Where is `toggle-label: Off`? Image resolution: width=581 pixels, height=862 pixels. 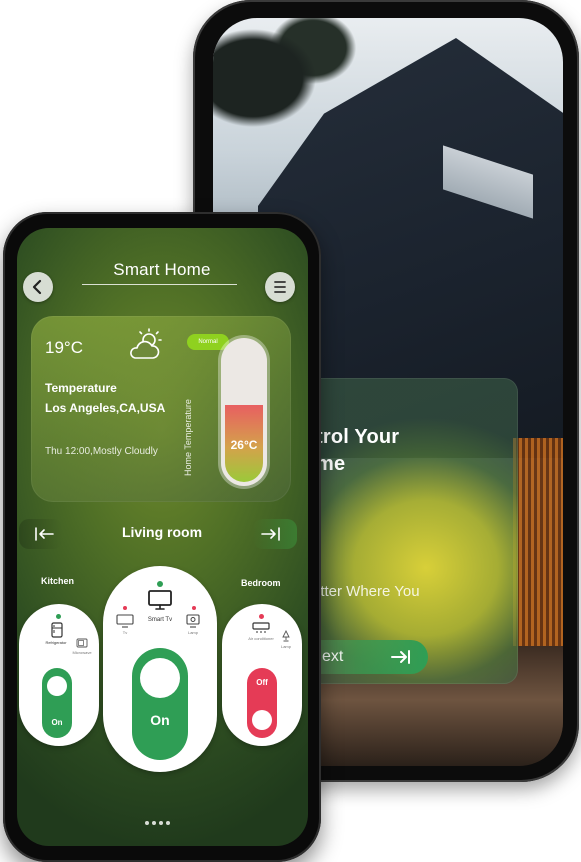
toggle-label: Off is located at coordinates (262, 682).